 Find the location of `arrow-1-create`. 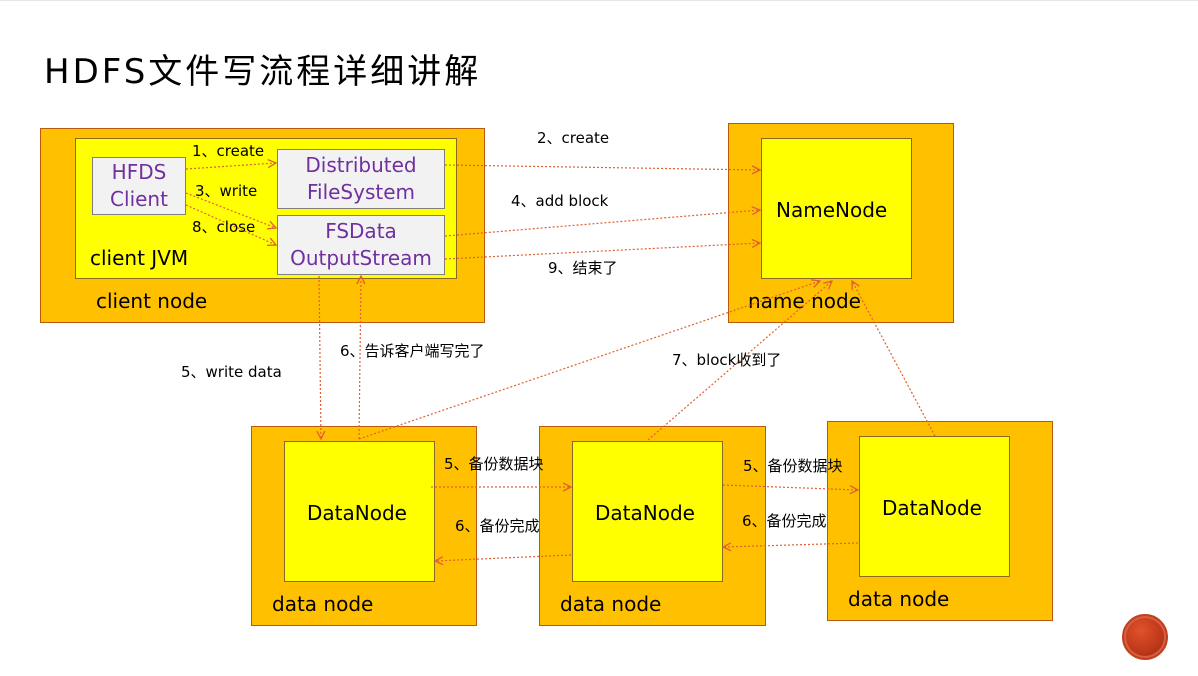

arrow-1-create is located at coordinates (230, 166).